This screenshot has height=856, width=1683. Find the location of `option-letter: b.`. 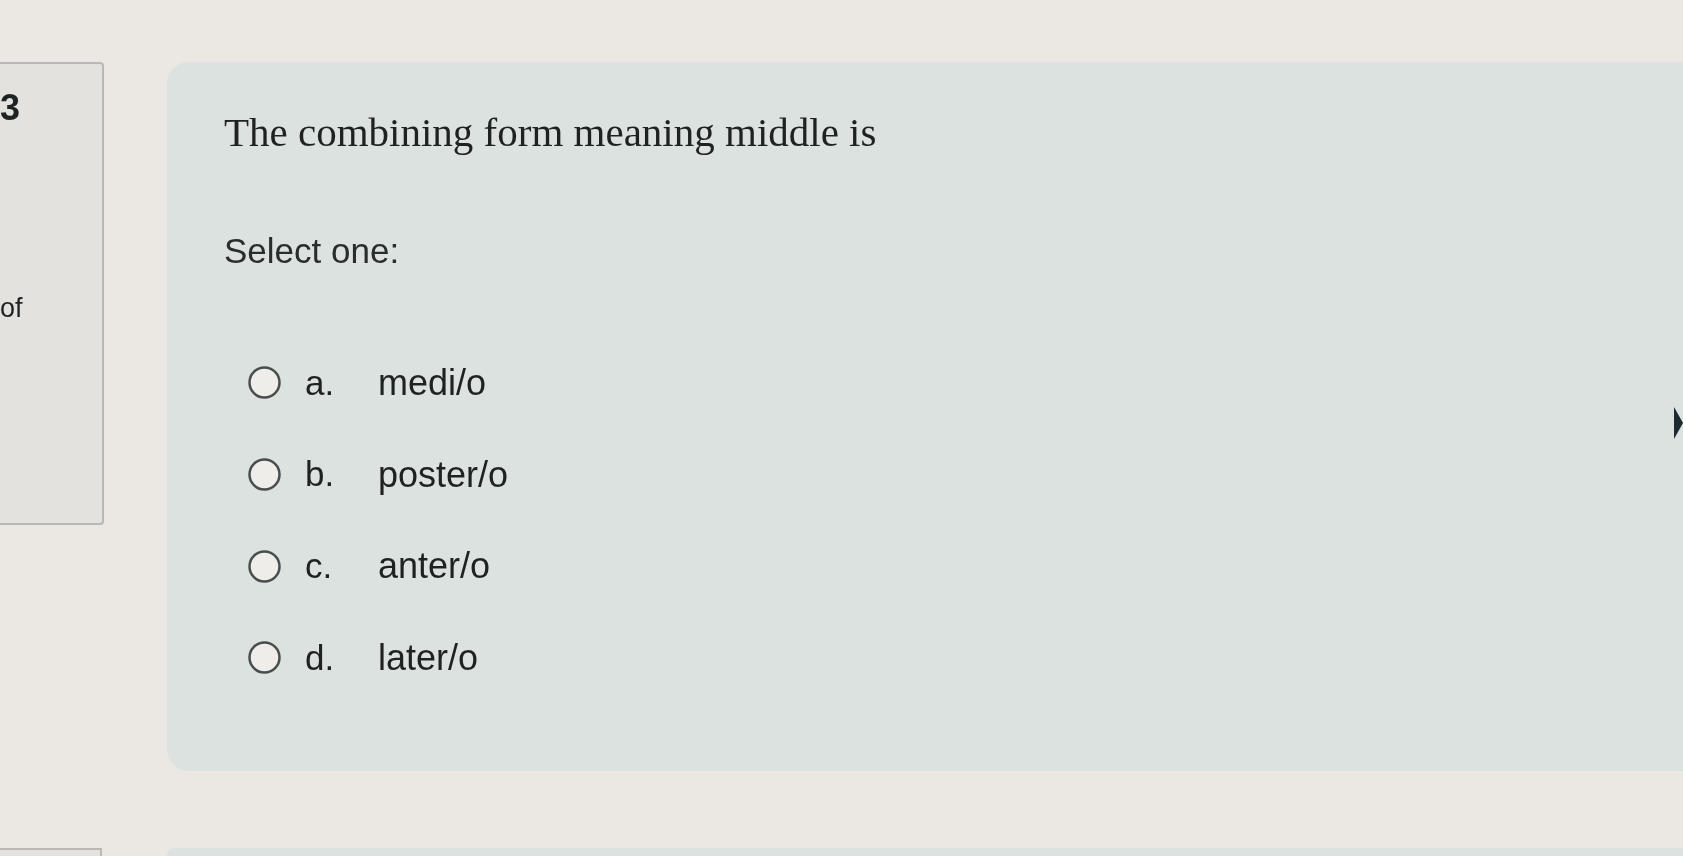

option-letter: b. is located at coordinates (320, 474).